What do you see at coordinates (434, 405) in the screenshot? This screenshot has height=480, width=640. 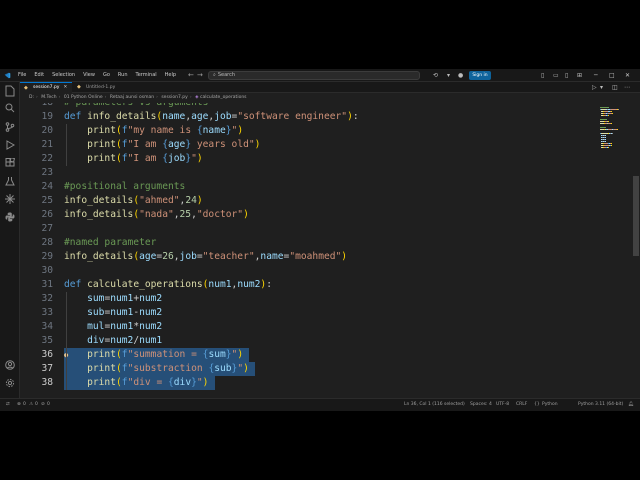 I see `cursor-position: Ln 36, Col 1 (116 selected)` at bounding box center [434, 405].